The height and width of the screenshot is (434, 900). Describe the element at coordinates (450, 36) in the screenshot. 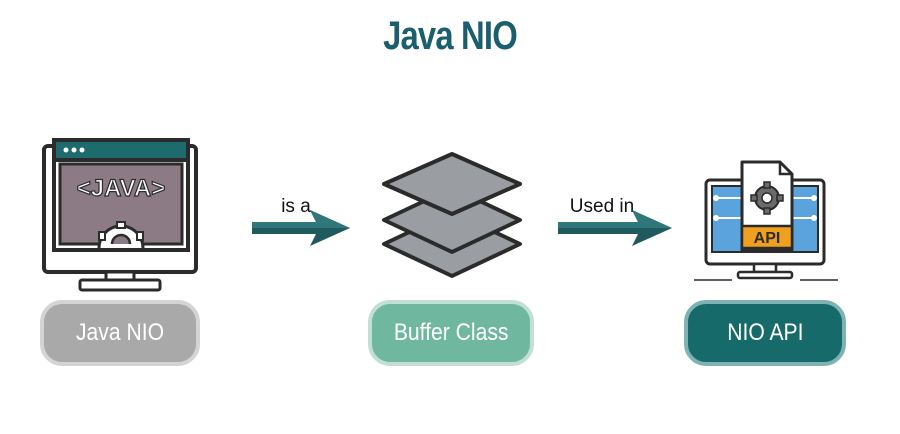

I see `diagram-title: Java NIO` at that location.